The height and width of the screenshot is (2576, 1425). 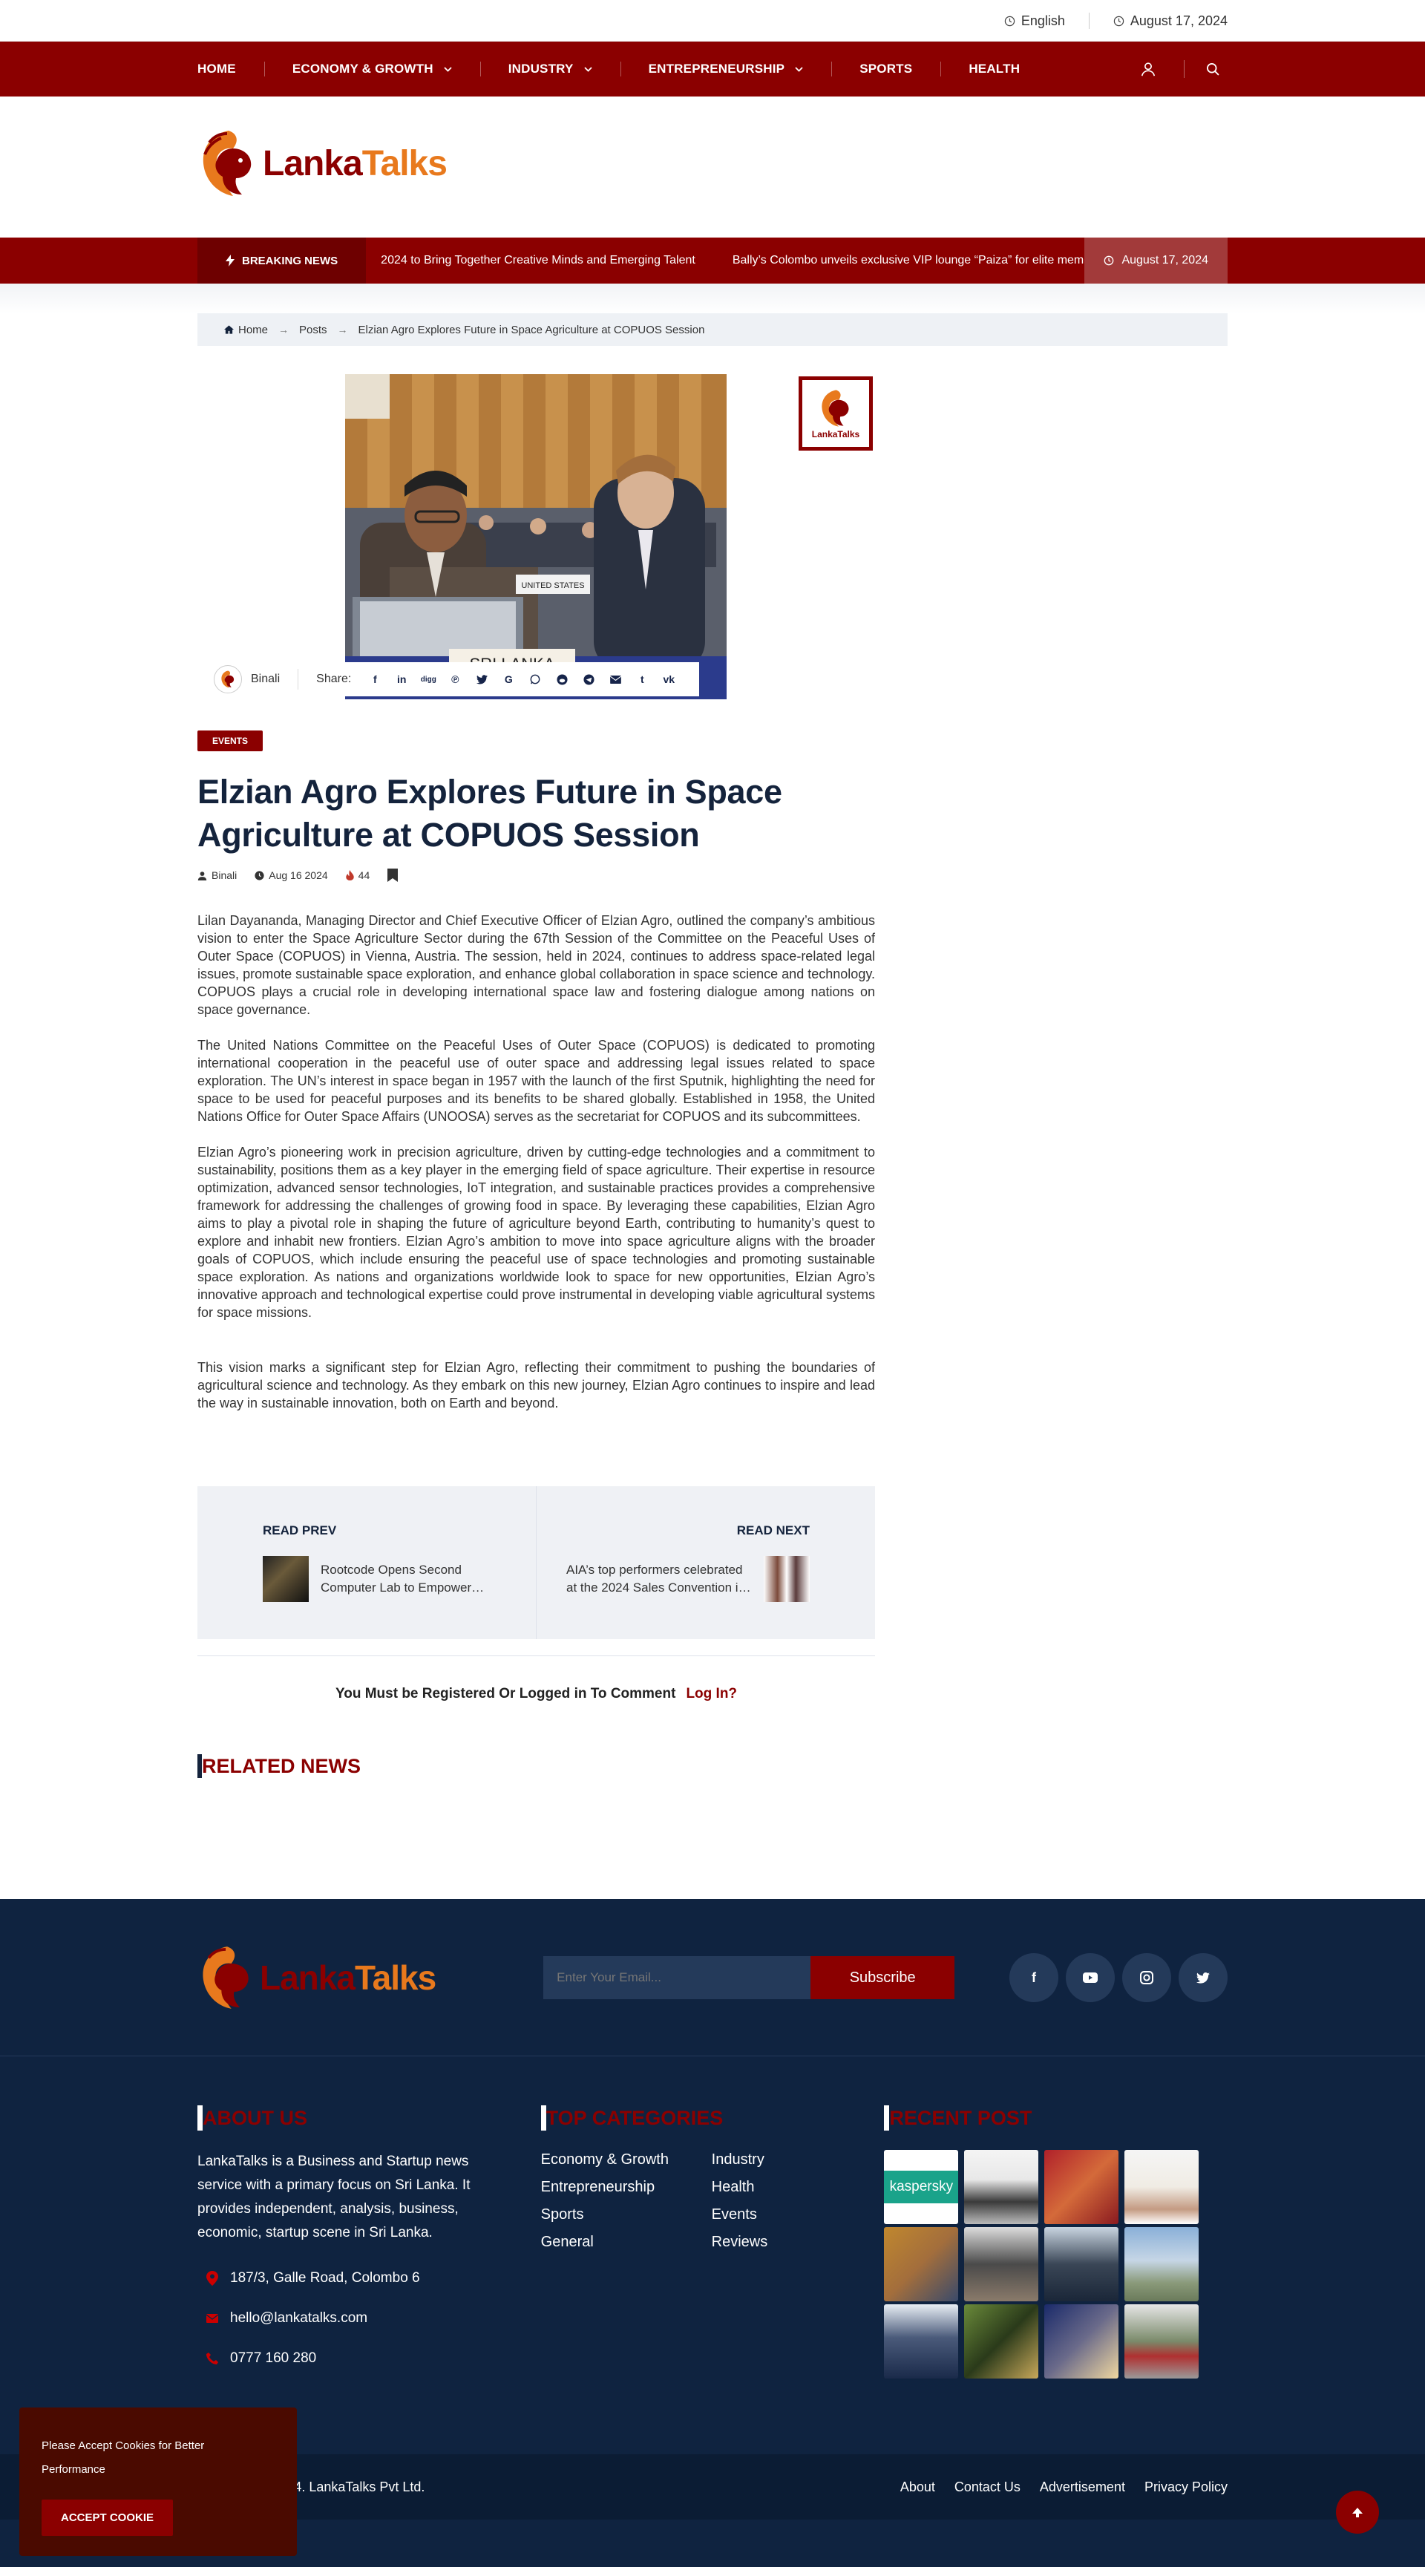 I want to click on chevron-down-icon, so click(x=448, y=69).